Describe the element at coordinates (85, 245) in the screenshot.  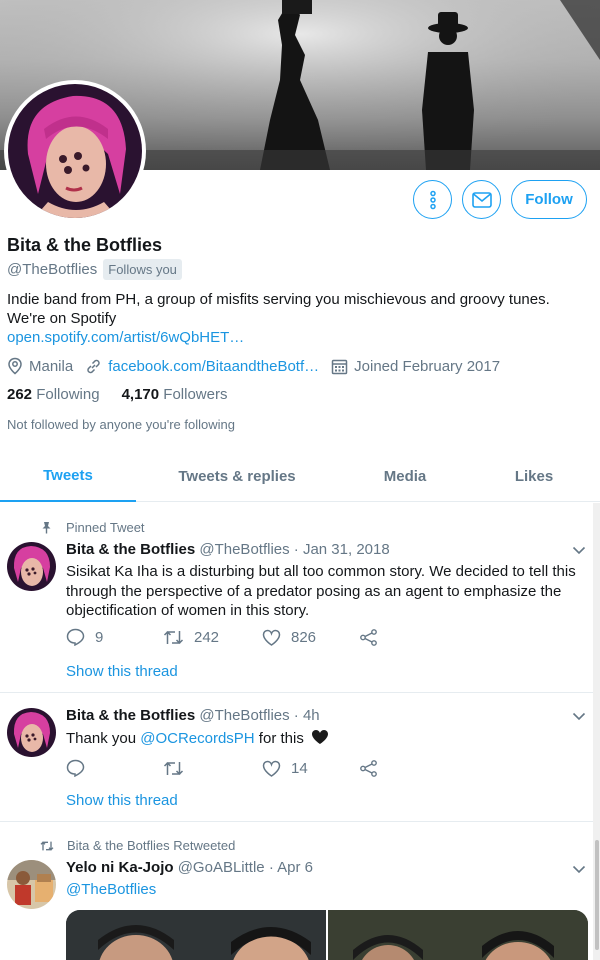
I see `profile-name: Bita & the Botflies` at that location.